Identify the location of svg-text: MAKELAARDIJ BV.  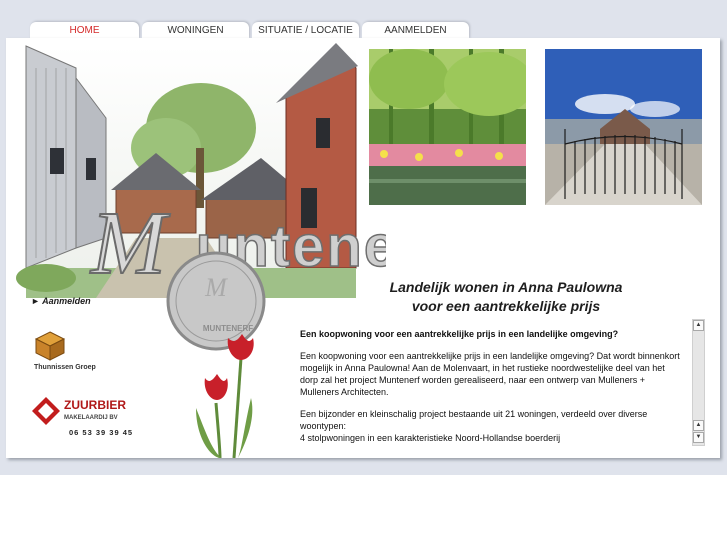
(91, 418).